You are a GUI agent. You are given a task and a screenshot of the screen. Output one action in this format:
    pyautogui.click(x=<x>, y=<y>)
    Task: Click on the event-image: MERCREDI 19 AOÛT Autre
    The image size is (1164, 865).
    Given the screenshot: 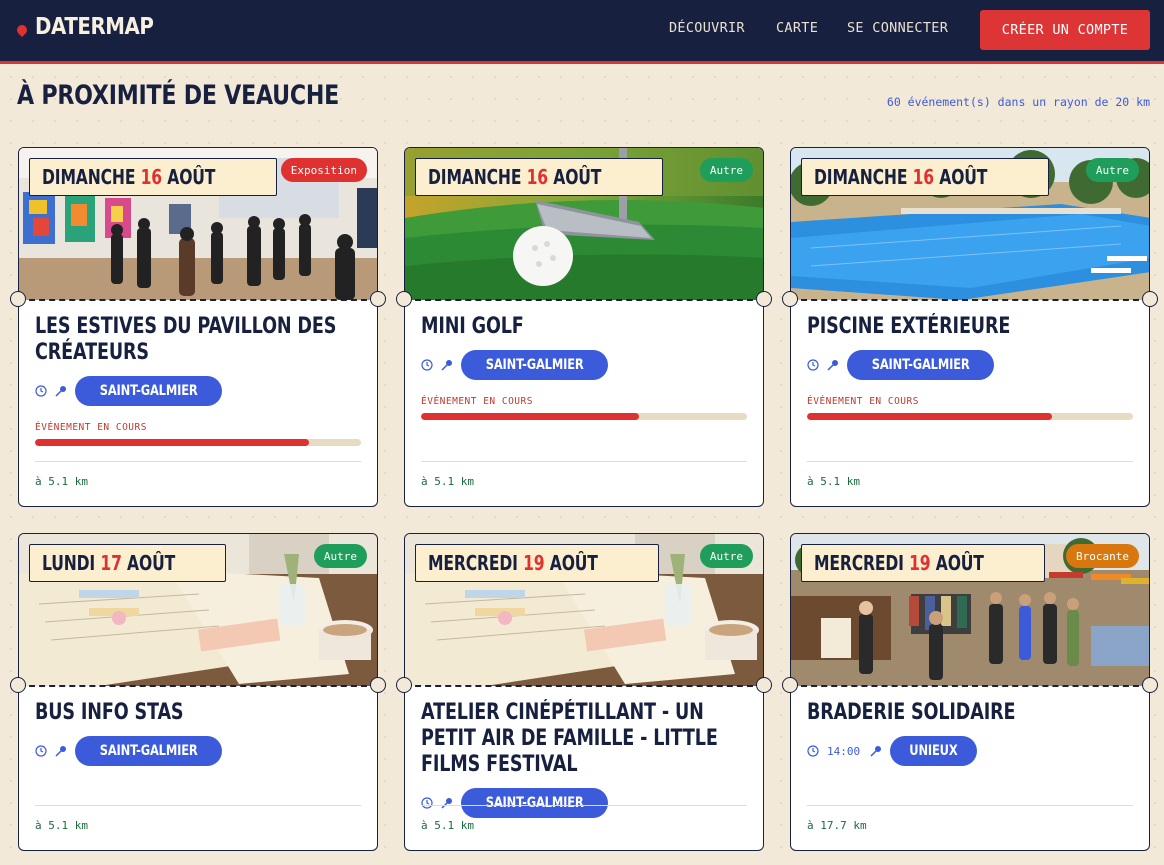 What is the action you would take?
    pyautogui.click(x=584, y=610)
    